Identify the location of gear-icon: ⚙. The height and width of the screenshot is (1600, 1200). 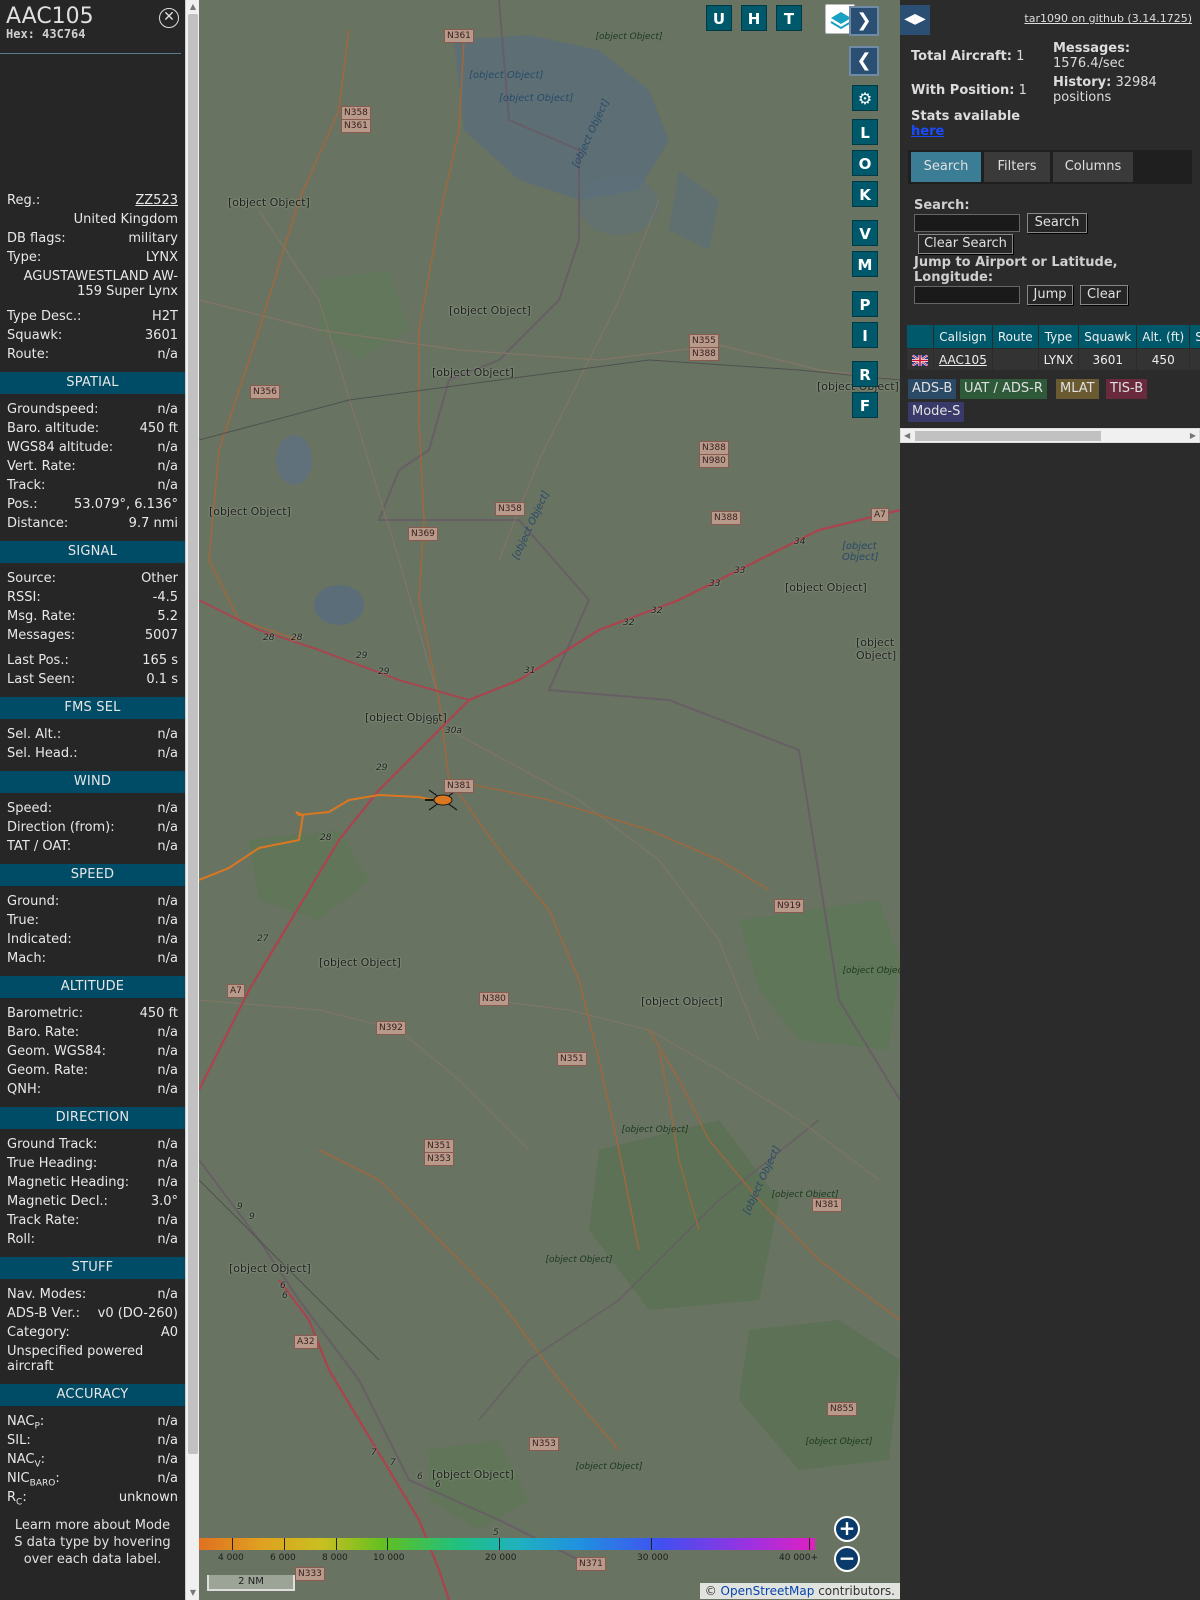
(865, 98).